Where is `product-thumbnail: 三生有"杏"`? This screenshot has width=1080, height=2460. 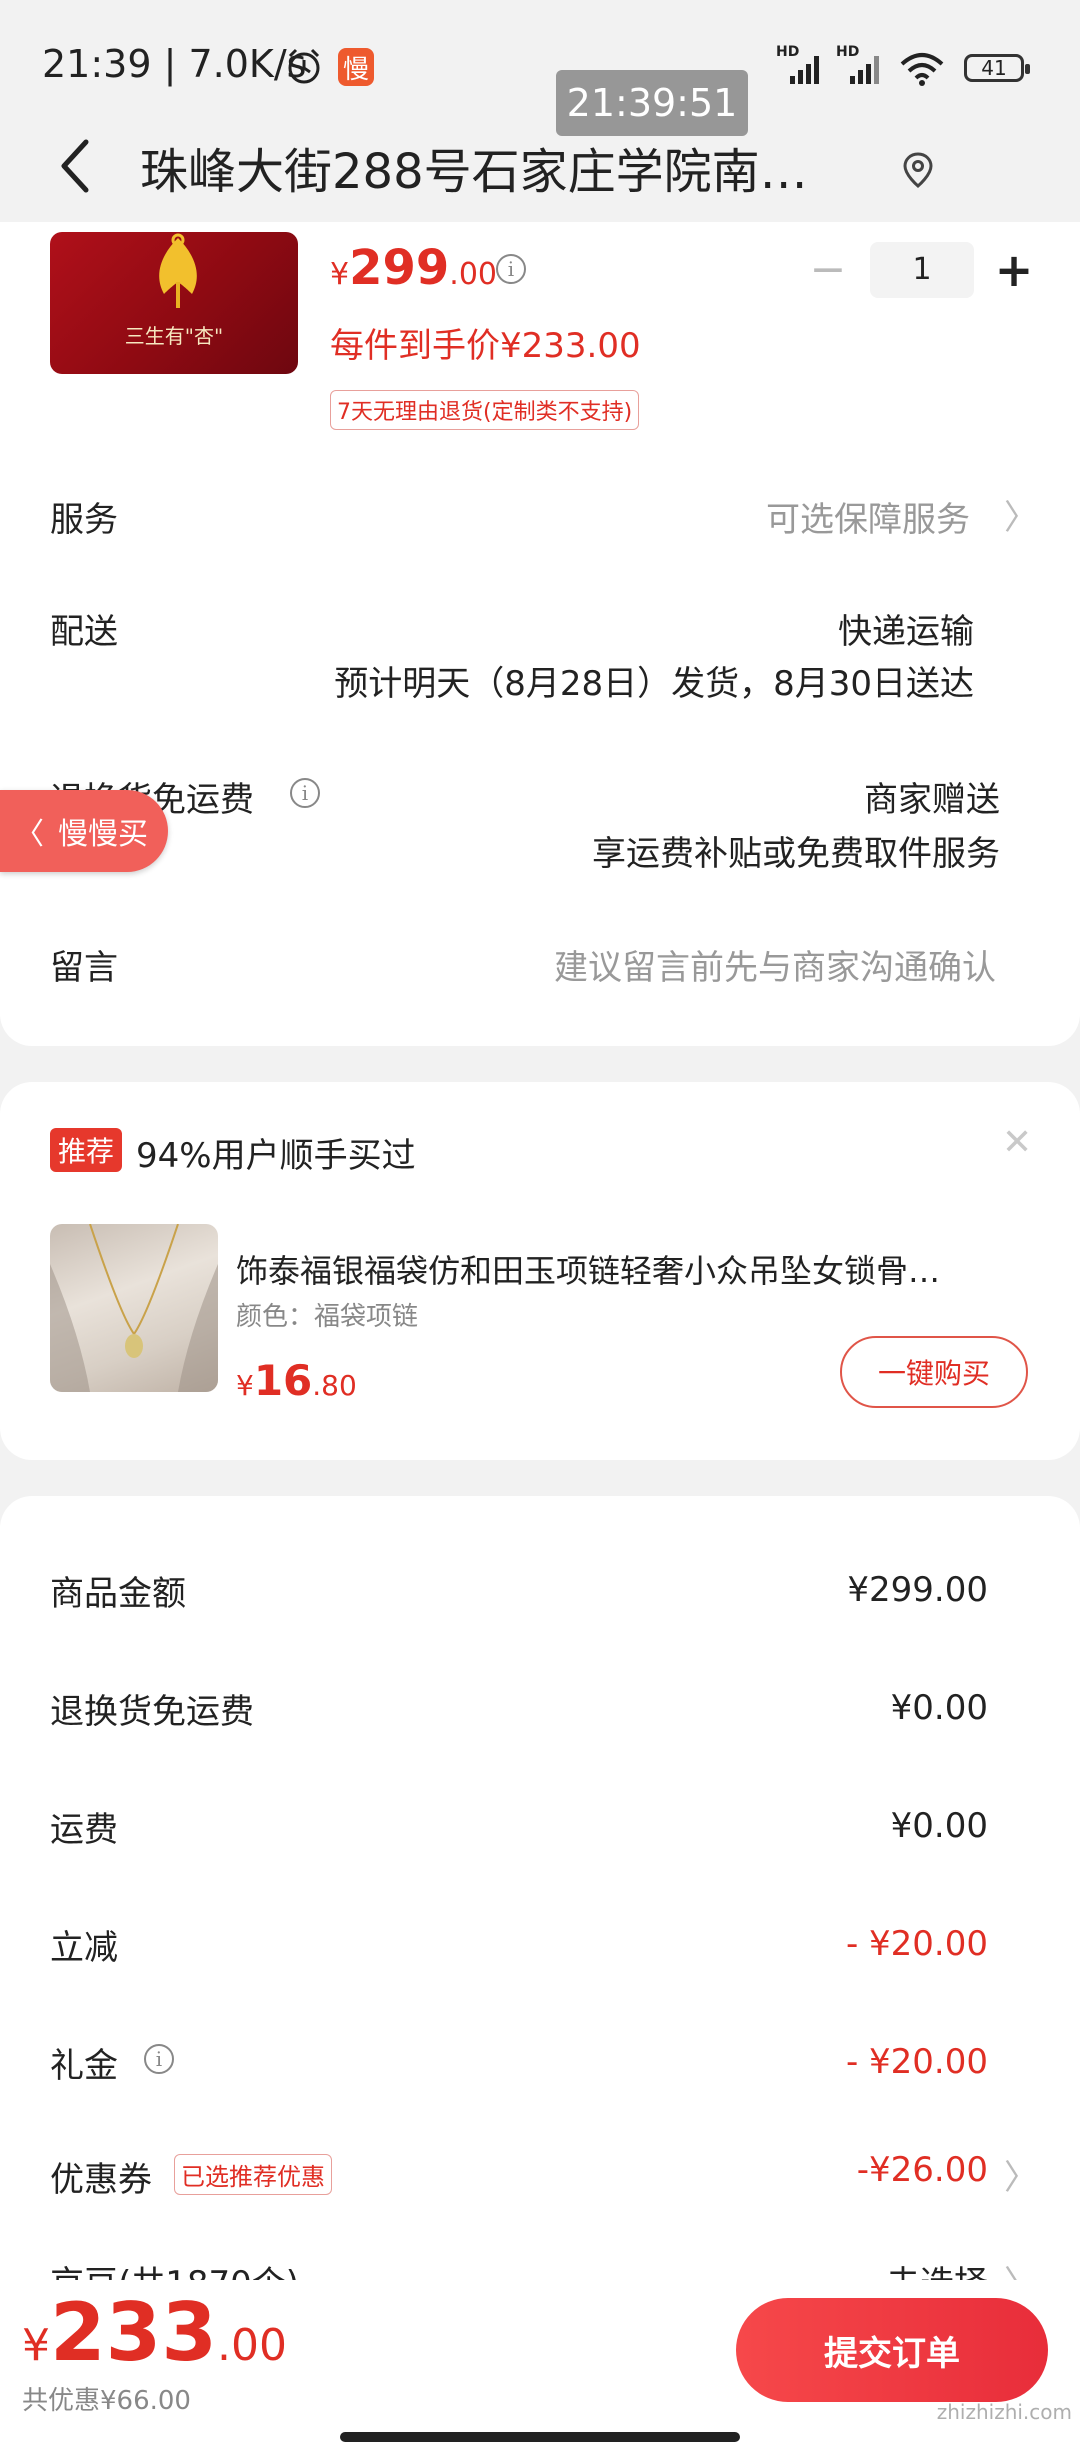 product-thumbnail: 三生有"杏" is located at coordinates (174, 303).